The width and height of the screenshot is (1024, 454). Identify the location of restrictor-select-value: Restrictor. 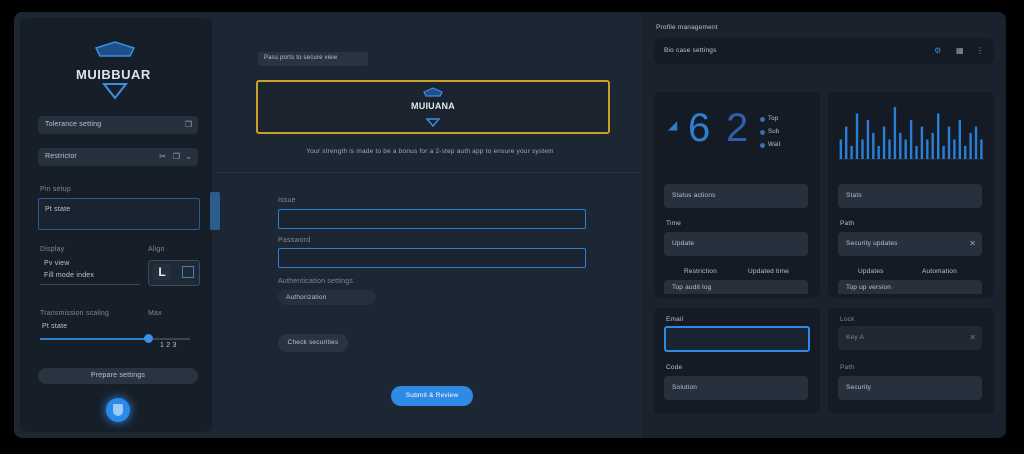
(61, 156).